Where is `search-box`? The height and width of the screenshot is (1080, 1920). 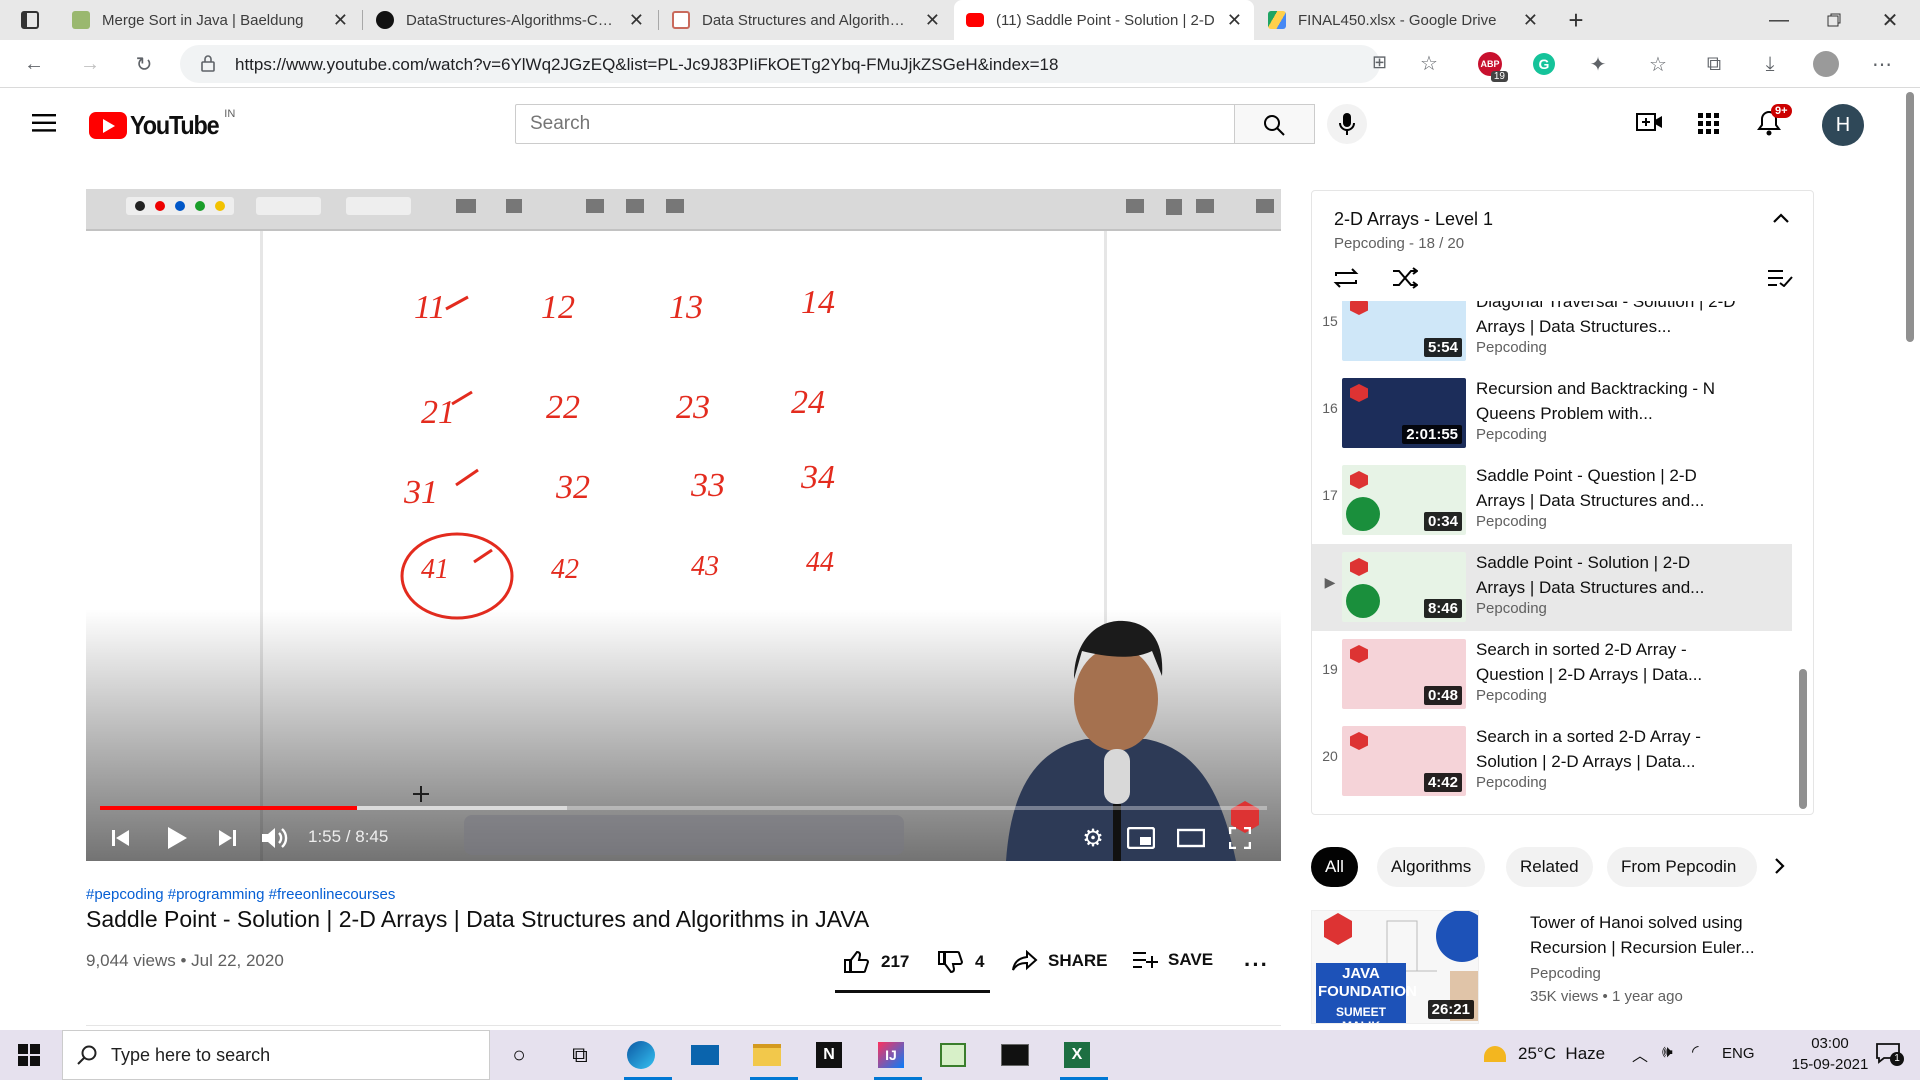
search-box is located at coordinates (875, 124).